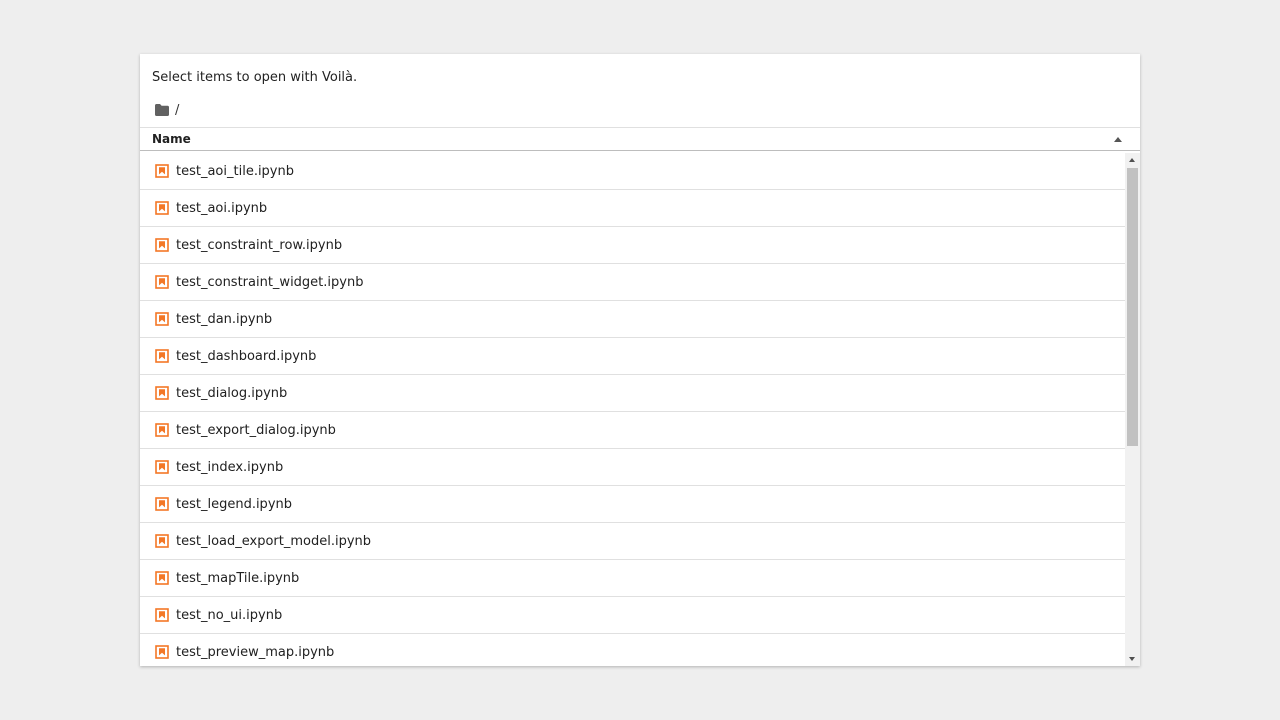  Describe the element at coordinates (632, 319) in the screenshot. I see `list-item: test_dan.ipynb` at that location.